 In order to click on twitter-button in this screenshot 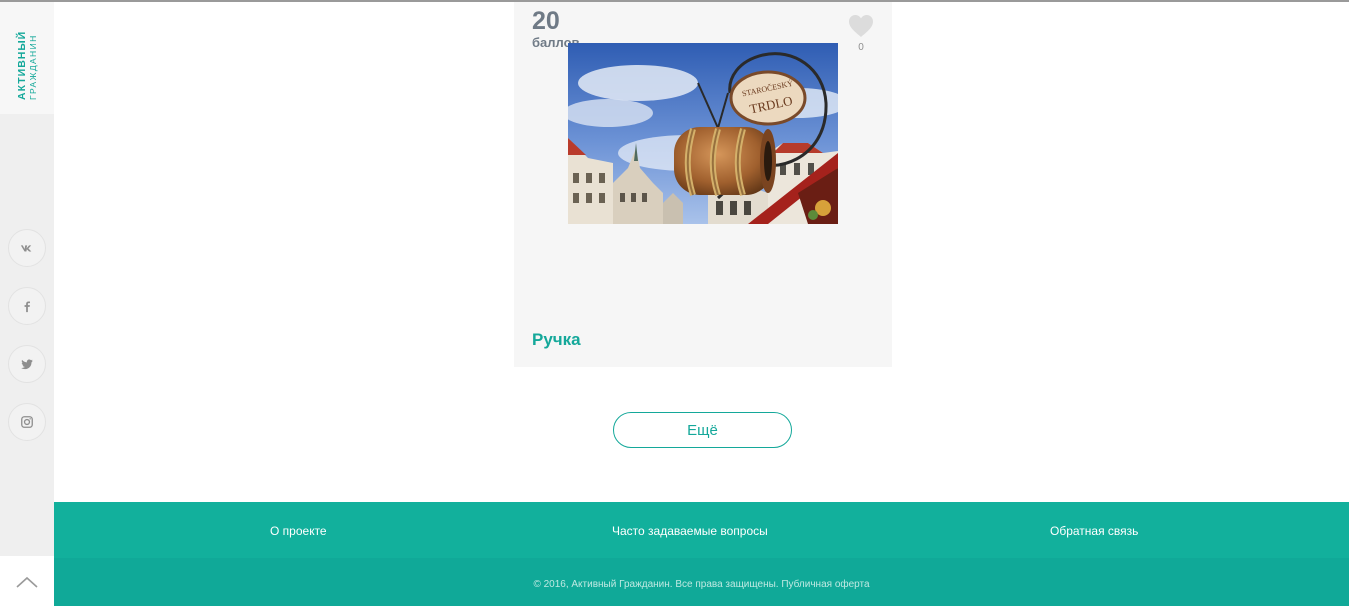, I will do `click(27, 364)`.